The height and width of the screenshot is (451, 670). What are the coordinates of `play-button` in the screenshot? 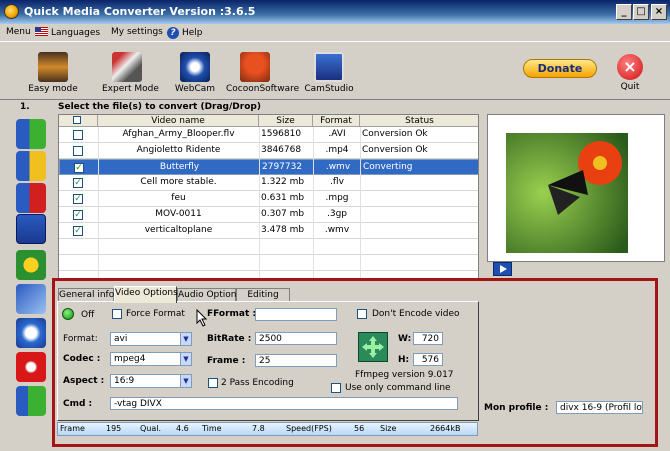 It's located at (502, 269).